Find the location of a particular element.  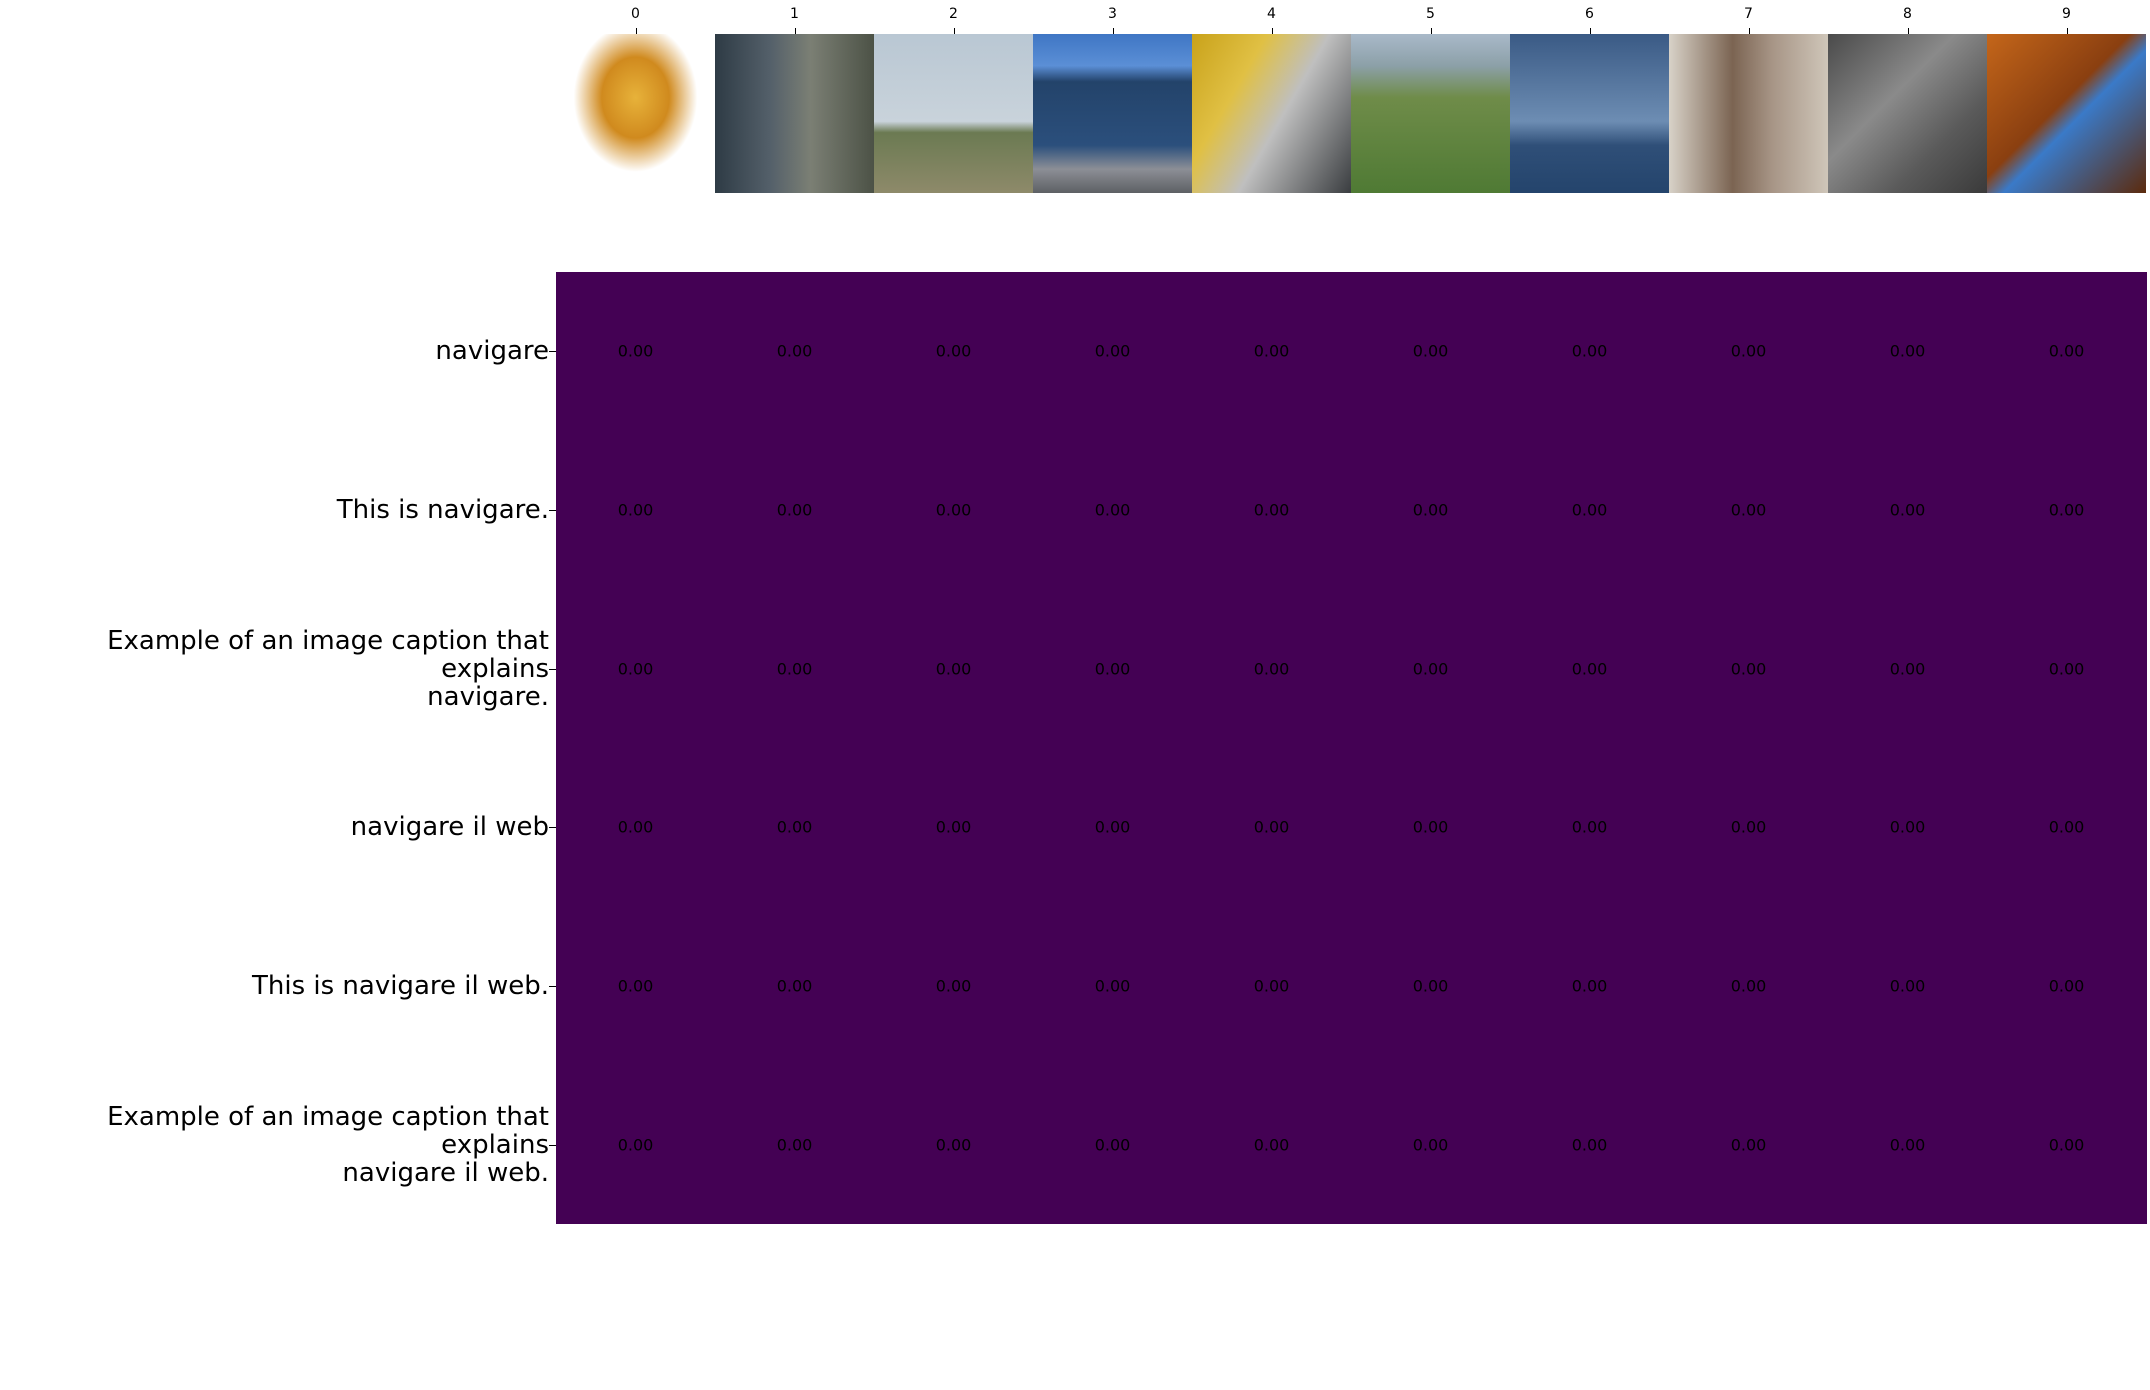

column-tick-label: 0 is located at coordinates (635, 14).